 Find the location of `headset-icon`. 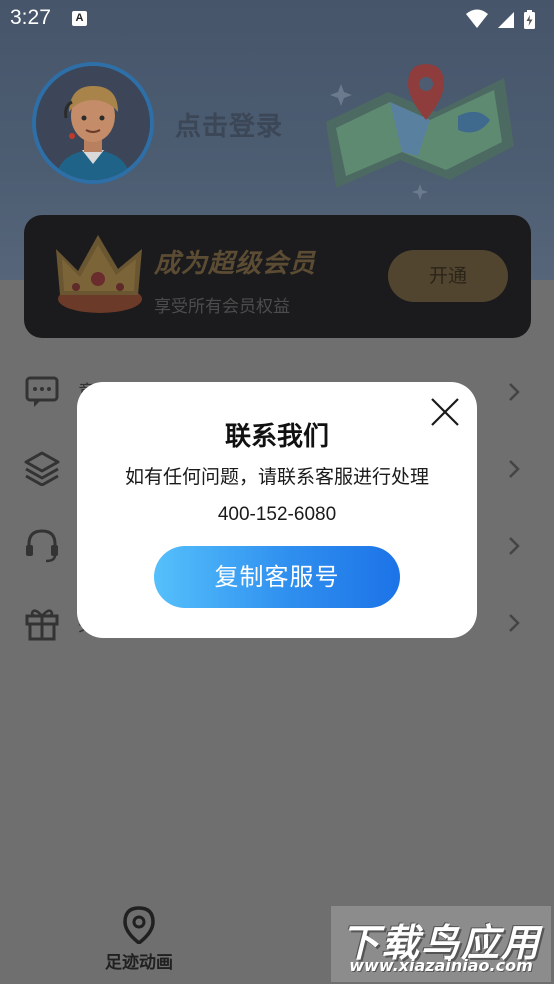

headset-icon is located at coordinates (42, 546).